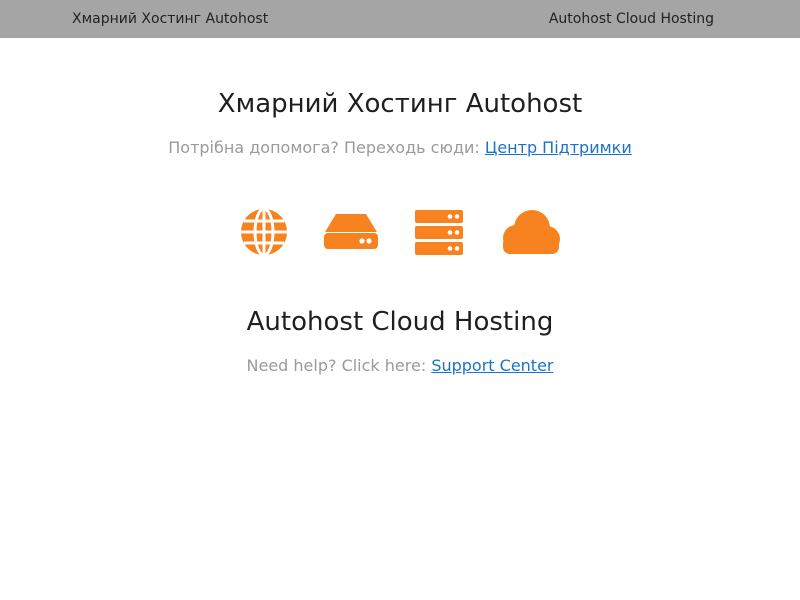 This screenshot has width=800, height=600. I want to click on ukrainian-title: Хмарний Хостинг Autohost, so click(400, 104).